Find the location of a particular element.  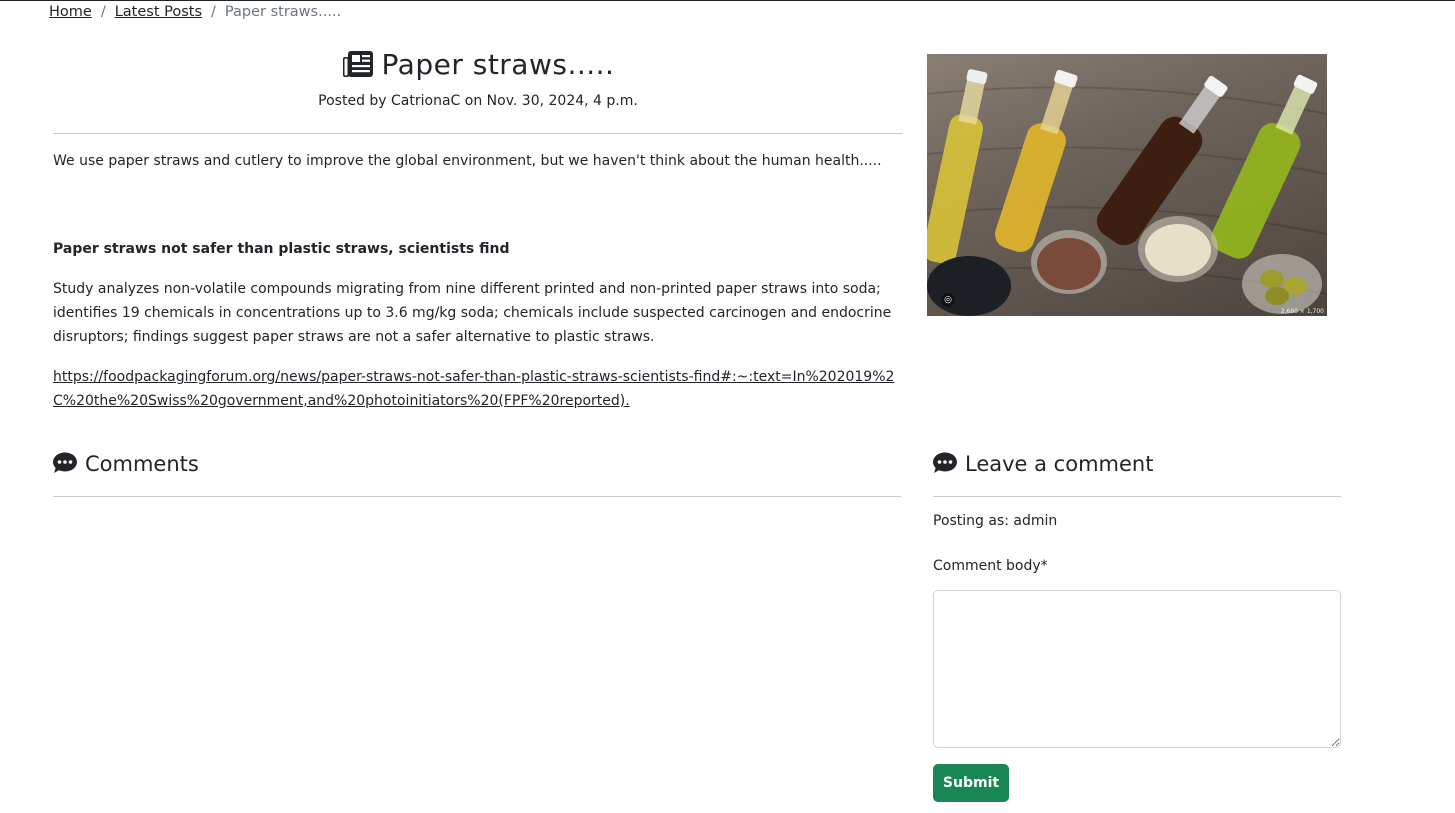

breadcrumb-home-link: Home is located at coordinates (70, 12).